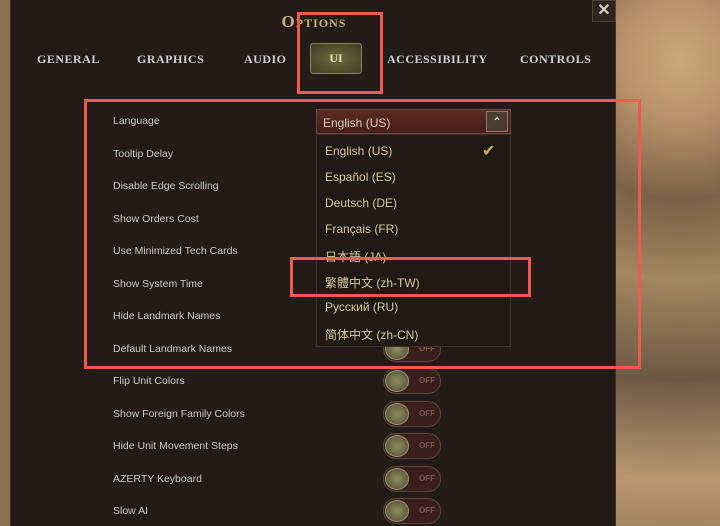  I want to click on setting-label: AZERTY Keyboard, so click(157, 478).